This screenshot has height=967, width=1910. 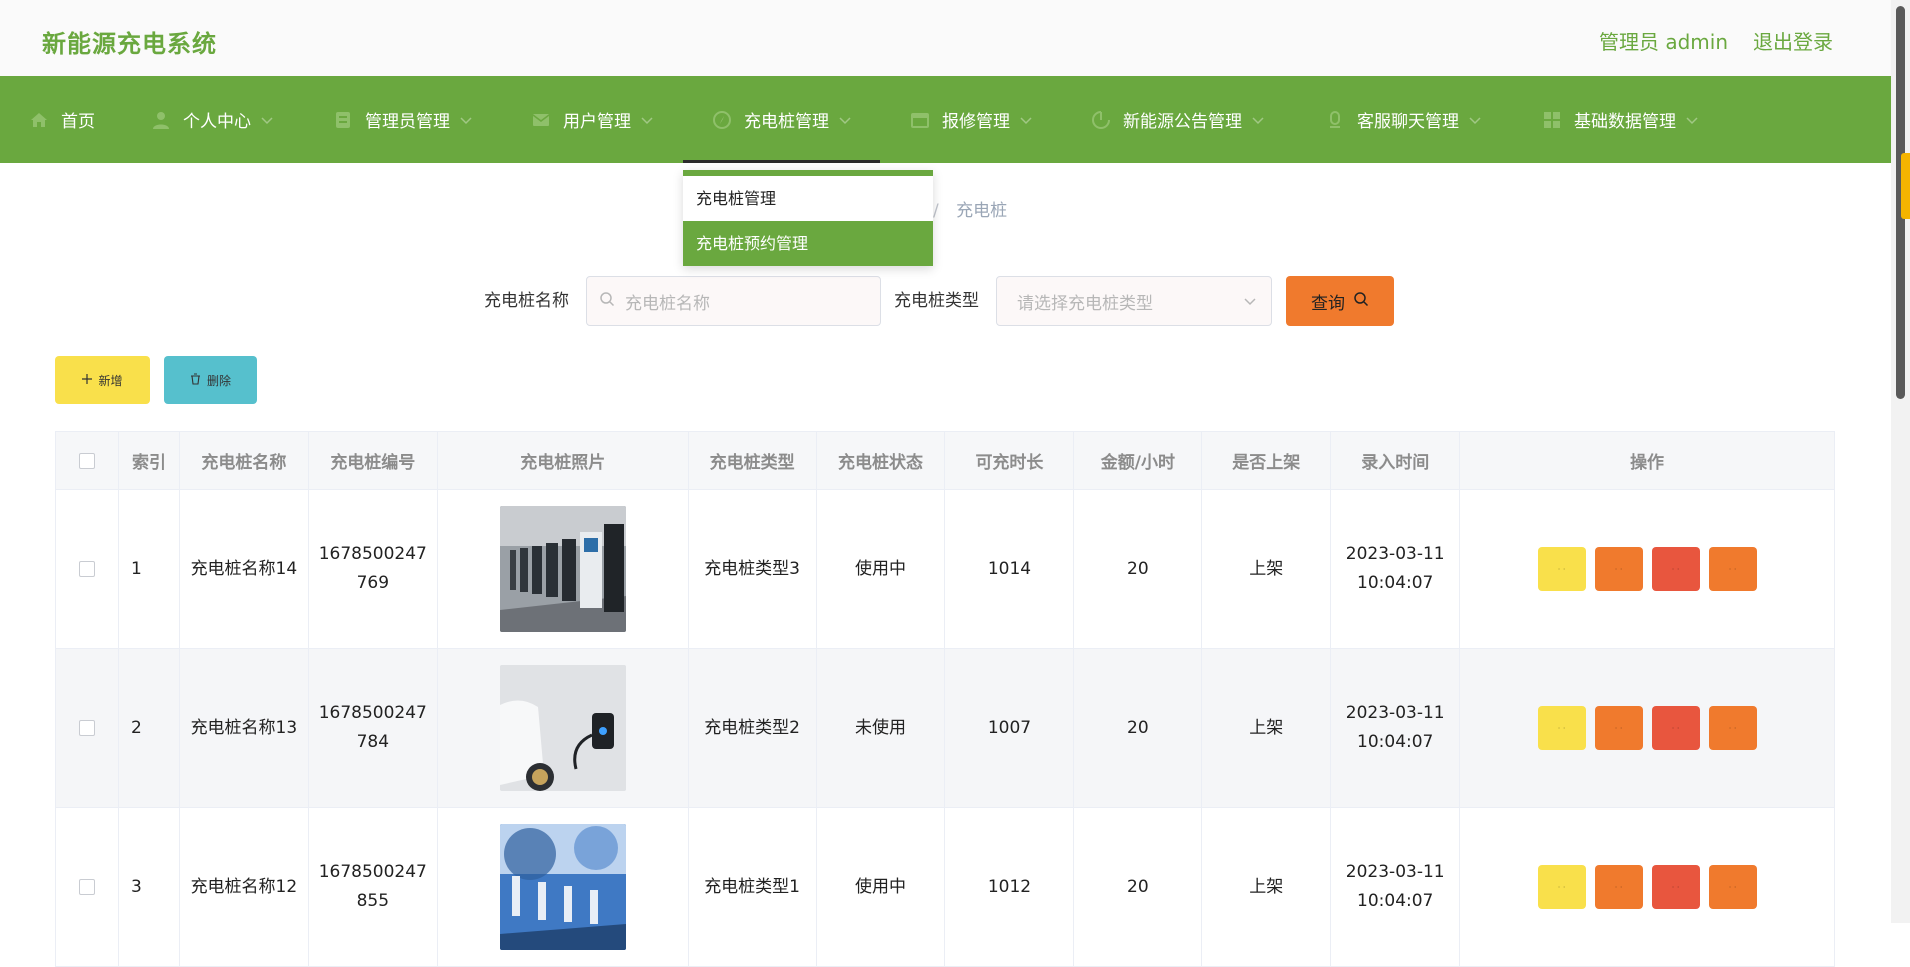 I want to click on nav-item-user-management: 用户管理, so click(x=592, y=119).